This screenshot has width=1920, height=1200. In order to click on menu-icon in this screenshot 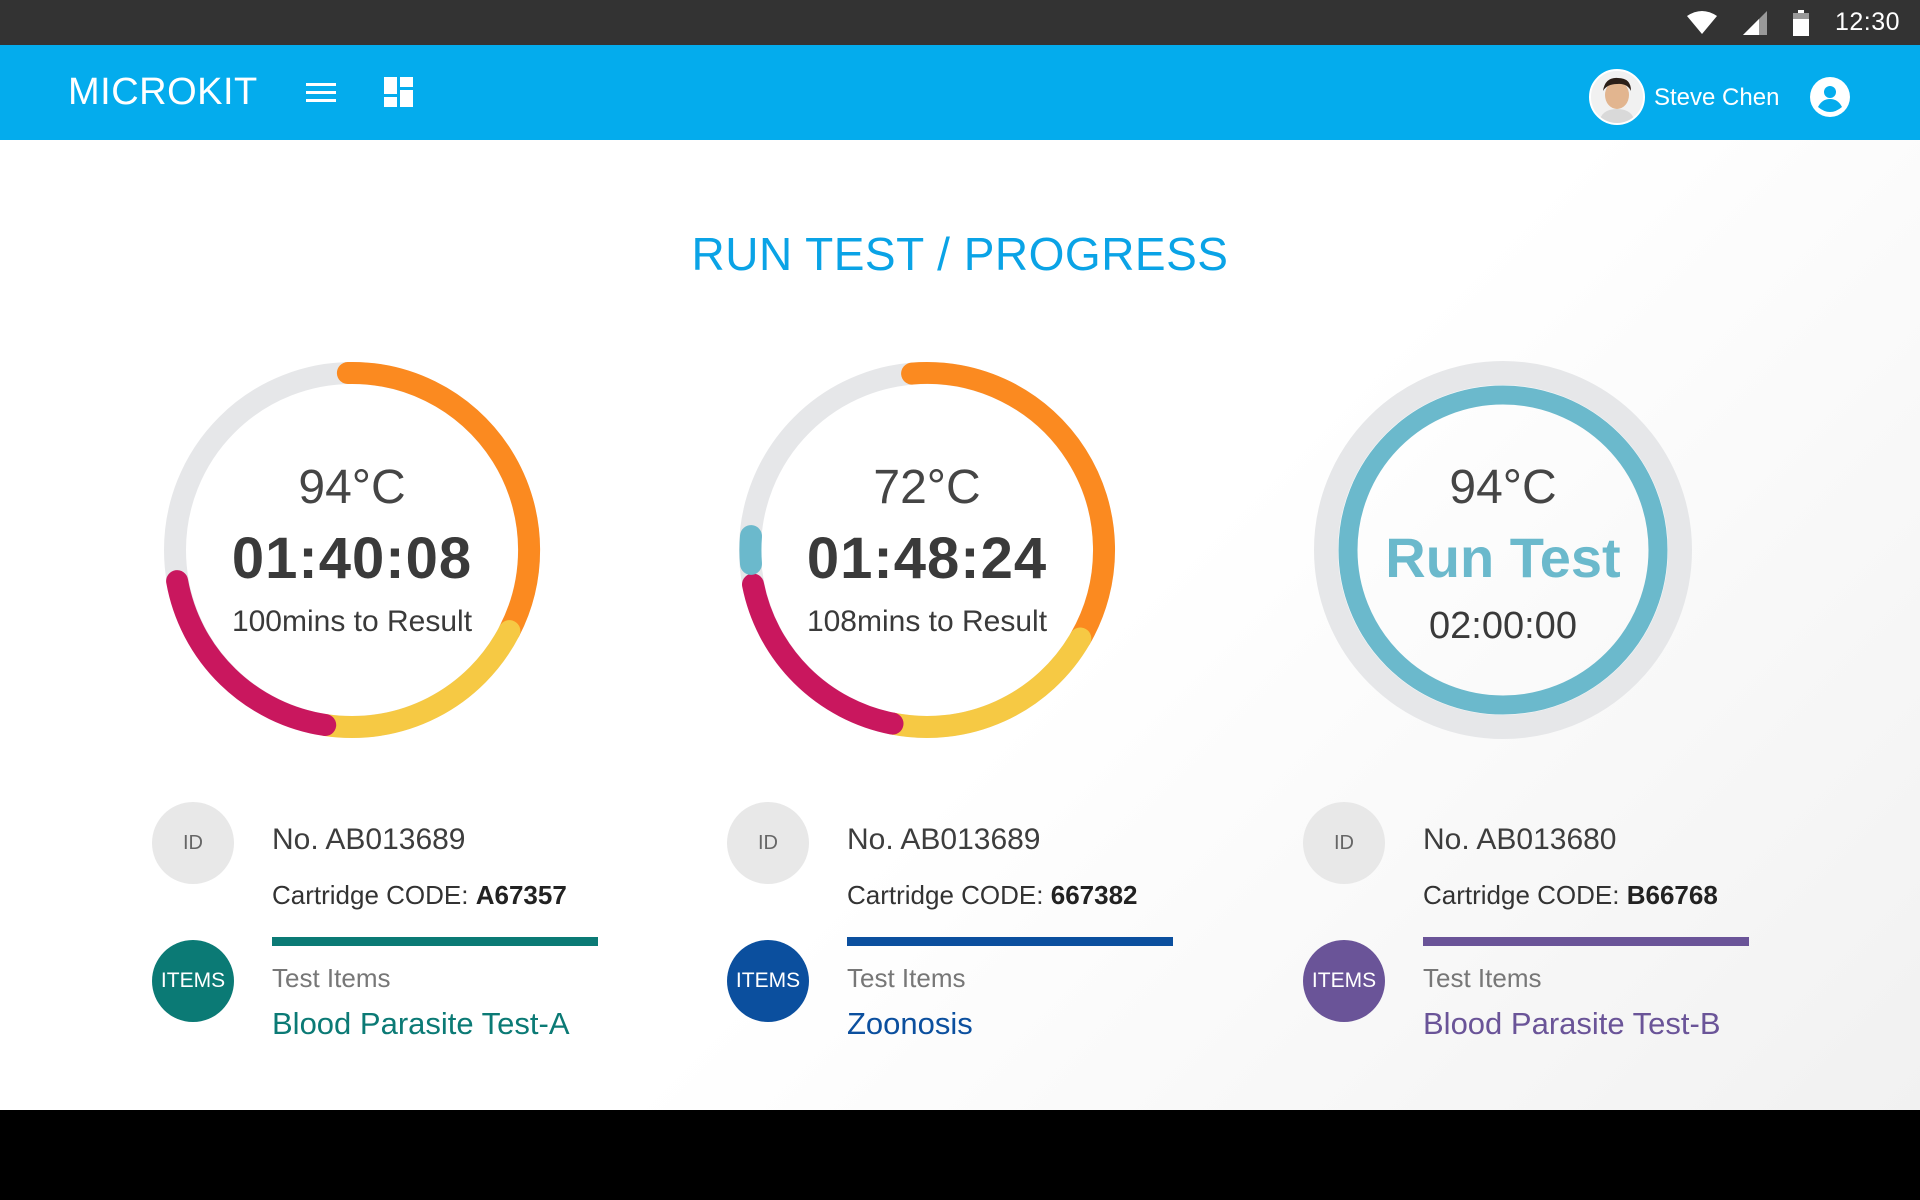, I will do `click(321, 93)`.